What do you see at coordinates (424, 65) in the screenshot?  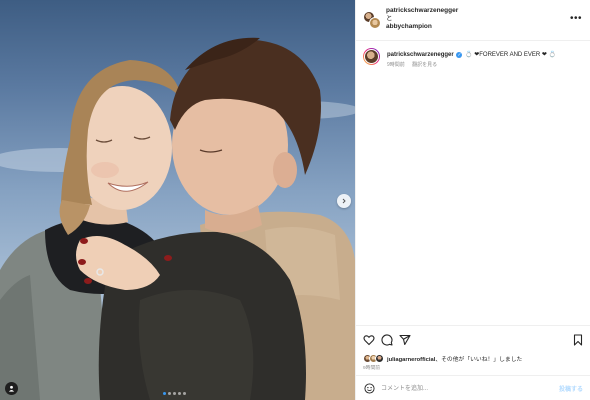 I see `translate-link: 翻訳を見る` at bounding box center [424, 65].